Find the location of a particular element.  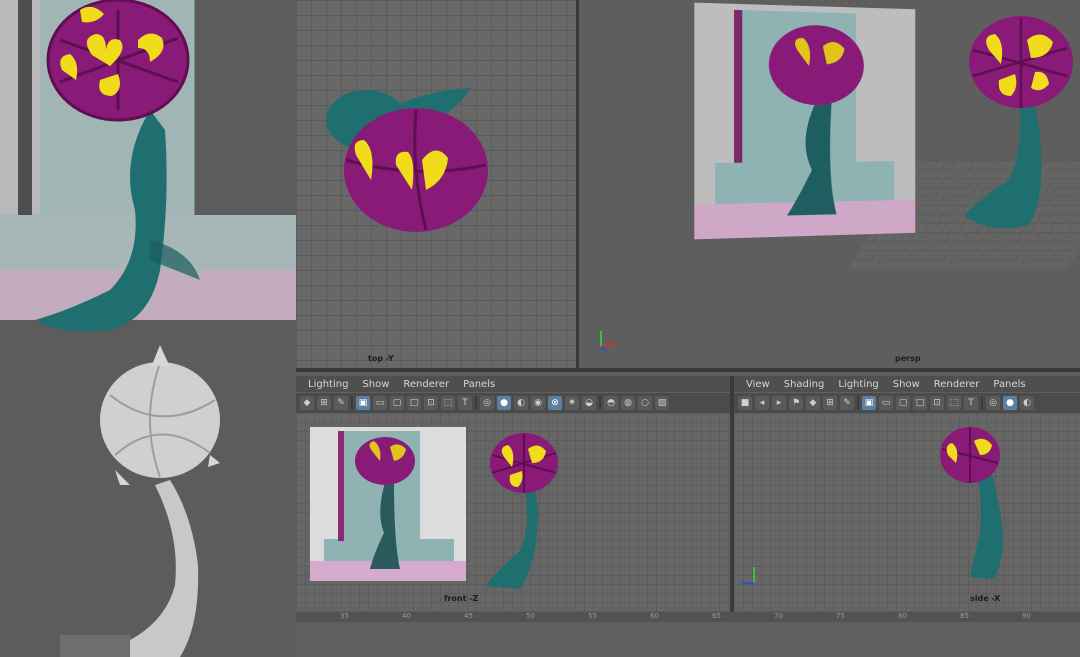

axis-gizmo-icon is located at coordinates (609, 341).